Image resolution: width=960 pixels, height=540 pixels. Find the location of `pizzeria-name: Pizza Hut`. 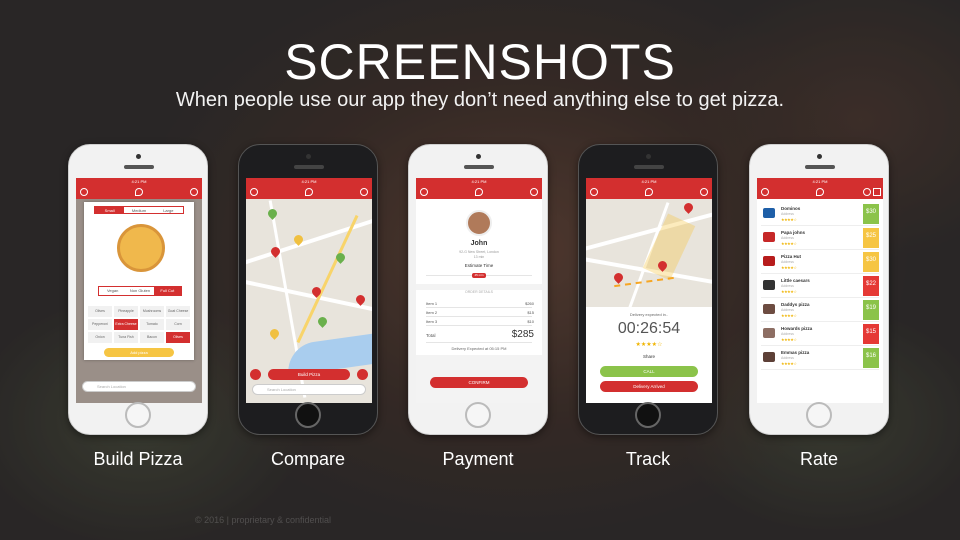

pizzeria-name: Pizza Hut is located at coordinates (791, 256).